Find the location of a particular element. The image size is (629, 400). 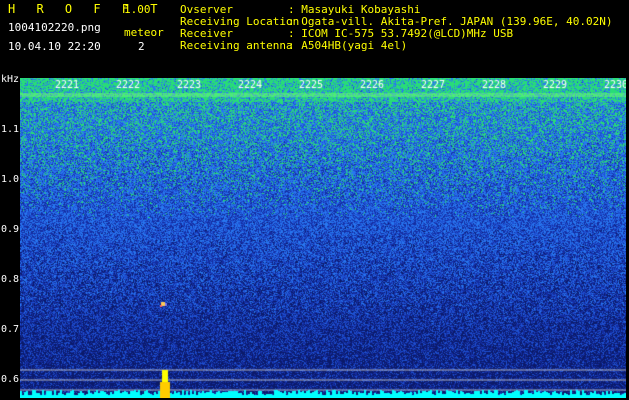

antenna-label: Receiving antenna is located at coordinates (236, 45).